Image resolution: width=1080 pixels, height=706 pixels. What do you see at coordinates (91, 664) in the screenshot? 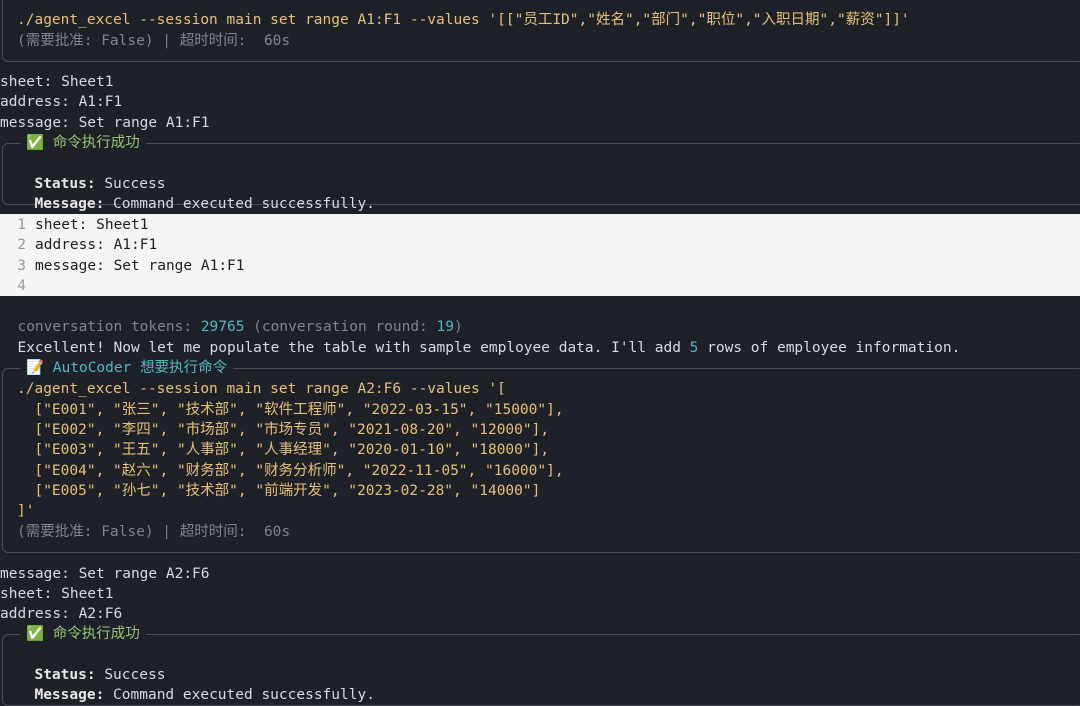
I see `status-row-2: Status: Success` at bounding box center [91, 664].